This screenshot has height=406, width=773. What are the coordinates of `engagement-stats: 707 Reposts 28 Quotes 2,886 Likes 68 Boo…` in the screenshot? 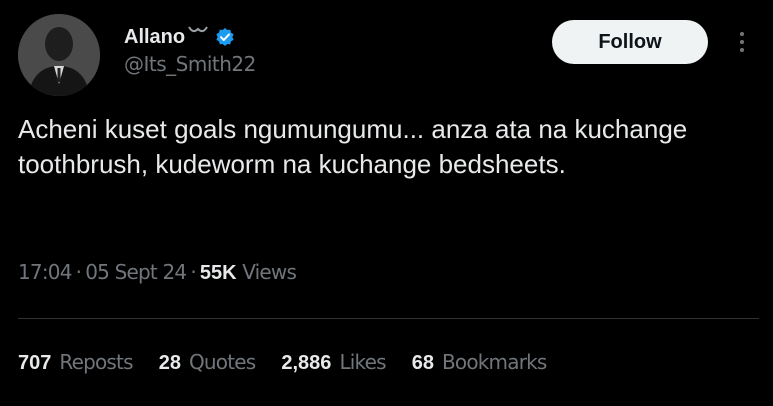 It's located at (295, 362).